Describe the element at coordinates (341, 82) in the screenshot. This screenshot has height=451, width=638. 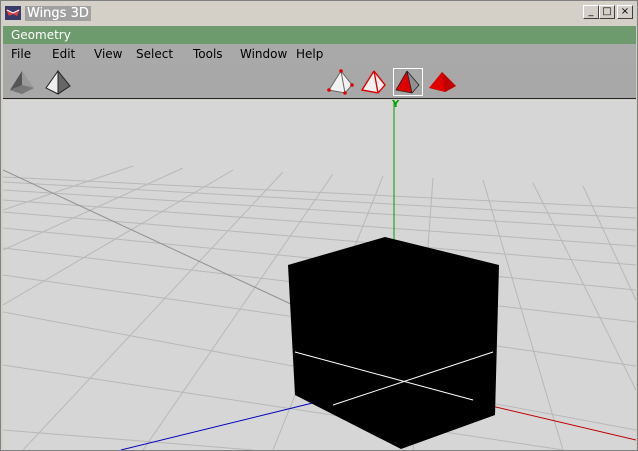
I see `vertex-select-icon` at that location.